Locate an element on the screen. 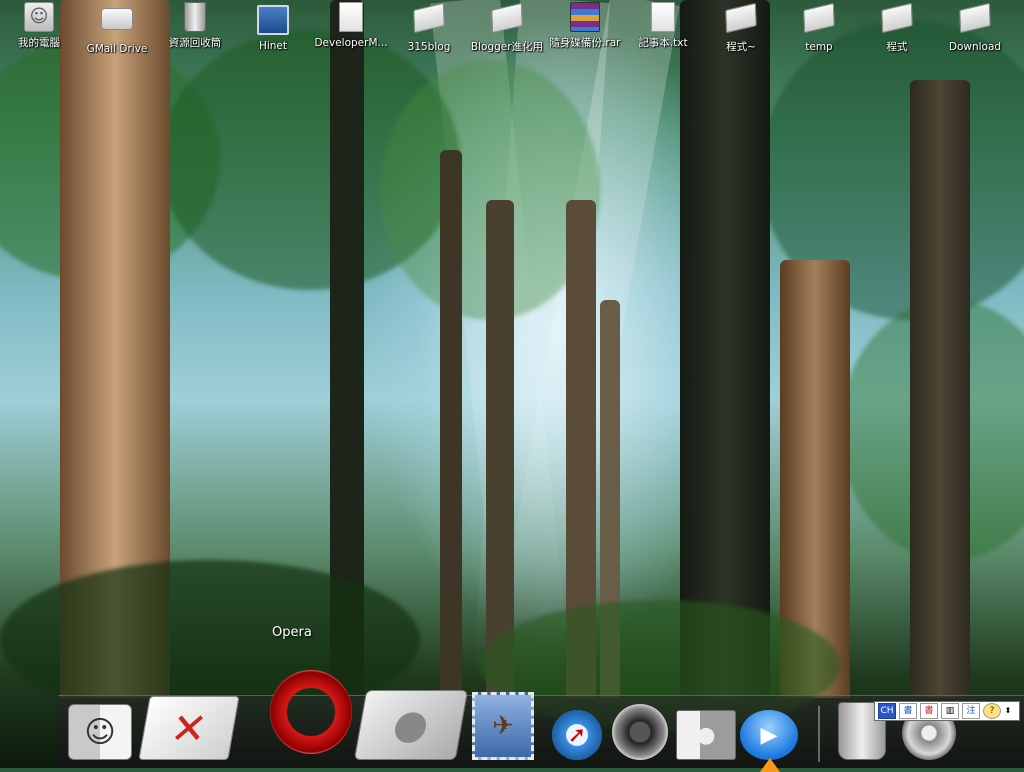  desktop-icon-download: Download is located at coordinates (975, 27).